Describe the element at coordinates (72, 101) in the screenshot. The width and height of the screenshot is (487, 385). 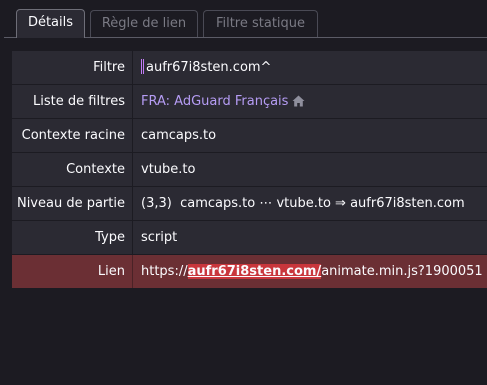
I see `row-label: Liste de filtres` at that location.